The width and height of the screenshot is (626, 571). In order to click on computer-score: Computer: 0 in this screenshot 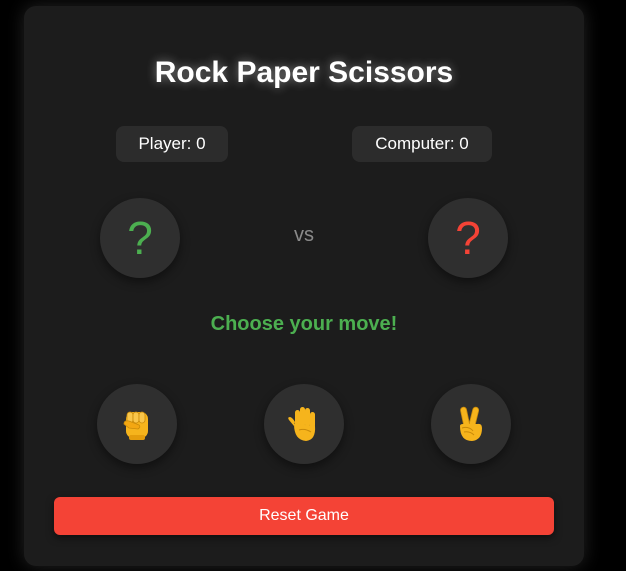, I will do `click(422, 144)`.